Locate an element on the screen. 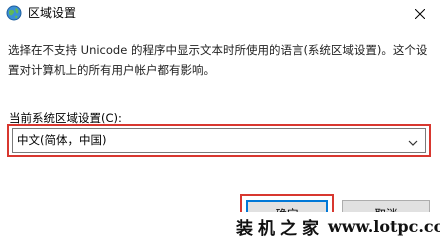 This screenshot has height=241, width=440. watermark-url: www.lotpc.com is located at coordinates (384, 226).